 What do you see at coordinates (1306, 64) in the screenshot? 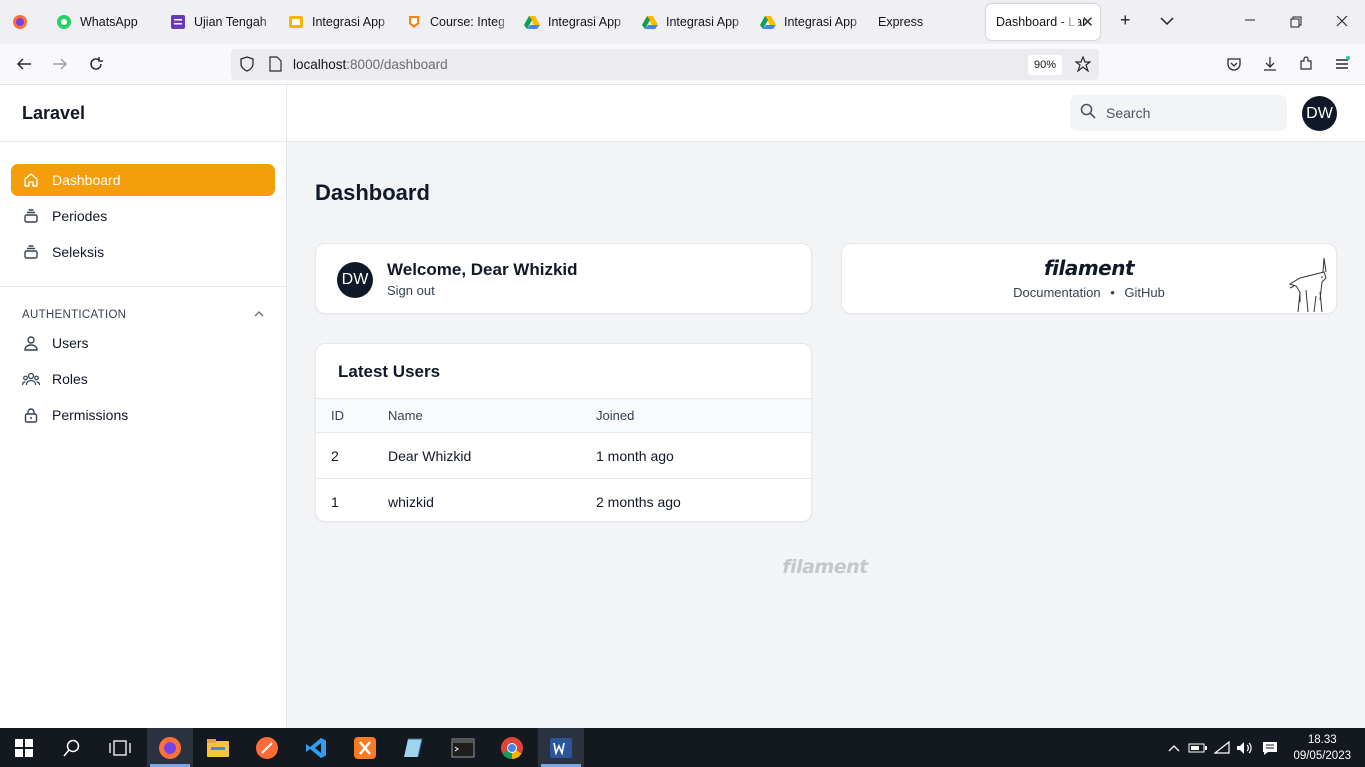
I see `extensions-icon` at bounding box center [1306, 64].